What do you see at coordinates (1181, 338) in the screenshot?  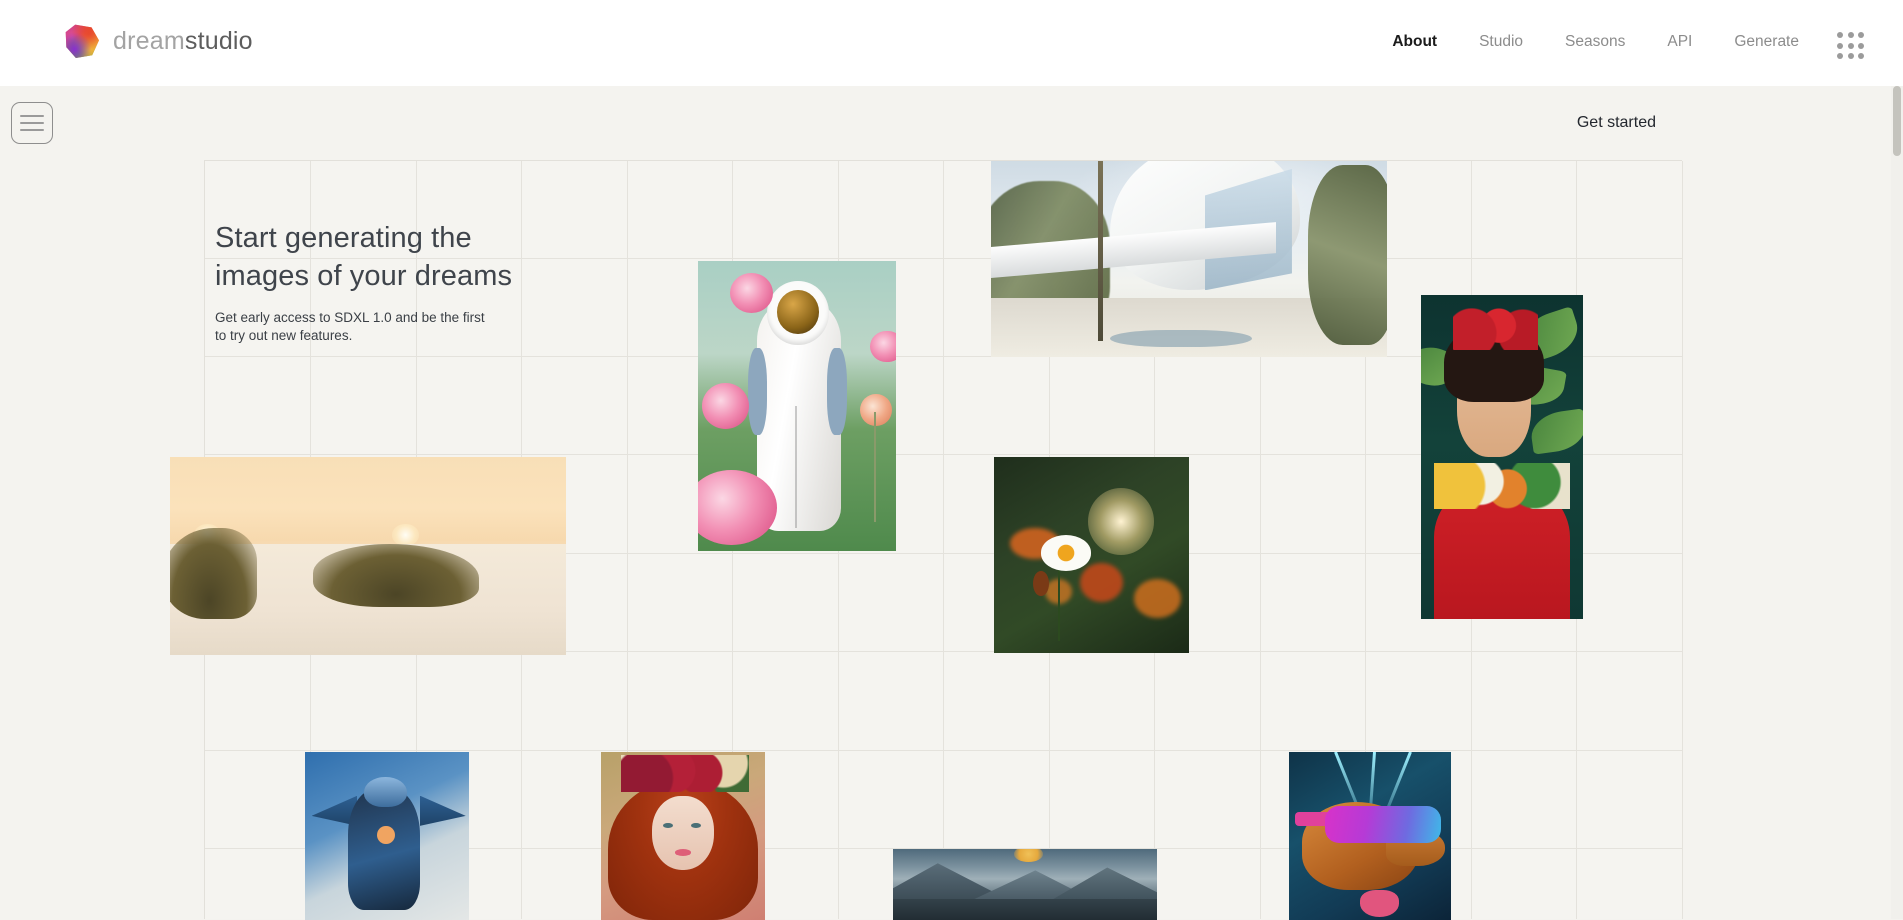 I see `arch-pool` at bounding box center [1181, 338].